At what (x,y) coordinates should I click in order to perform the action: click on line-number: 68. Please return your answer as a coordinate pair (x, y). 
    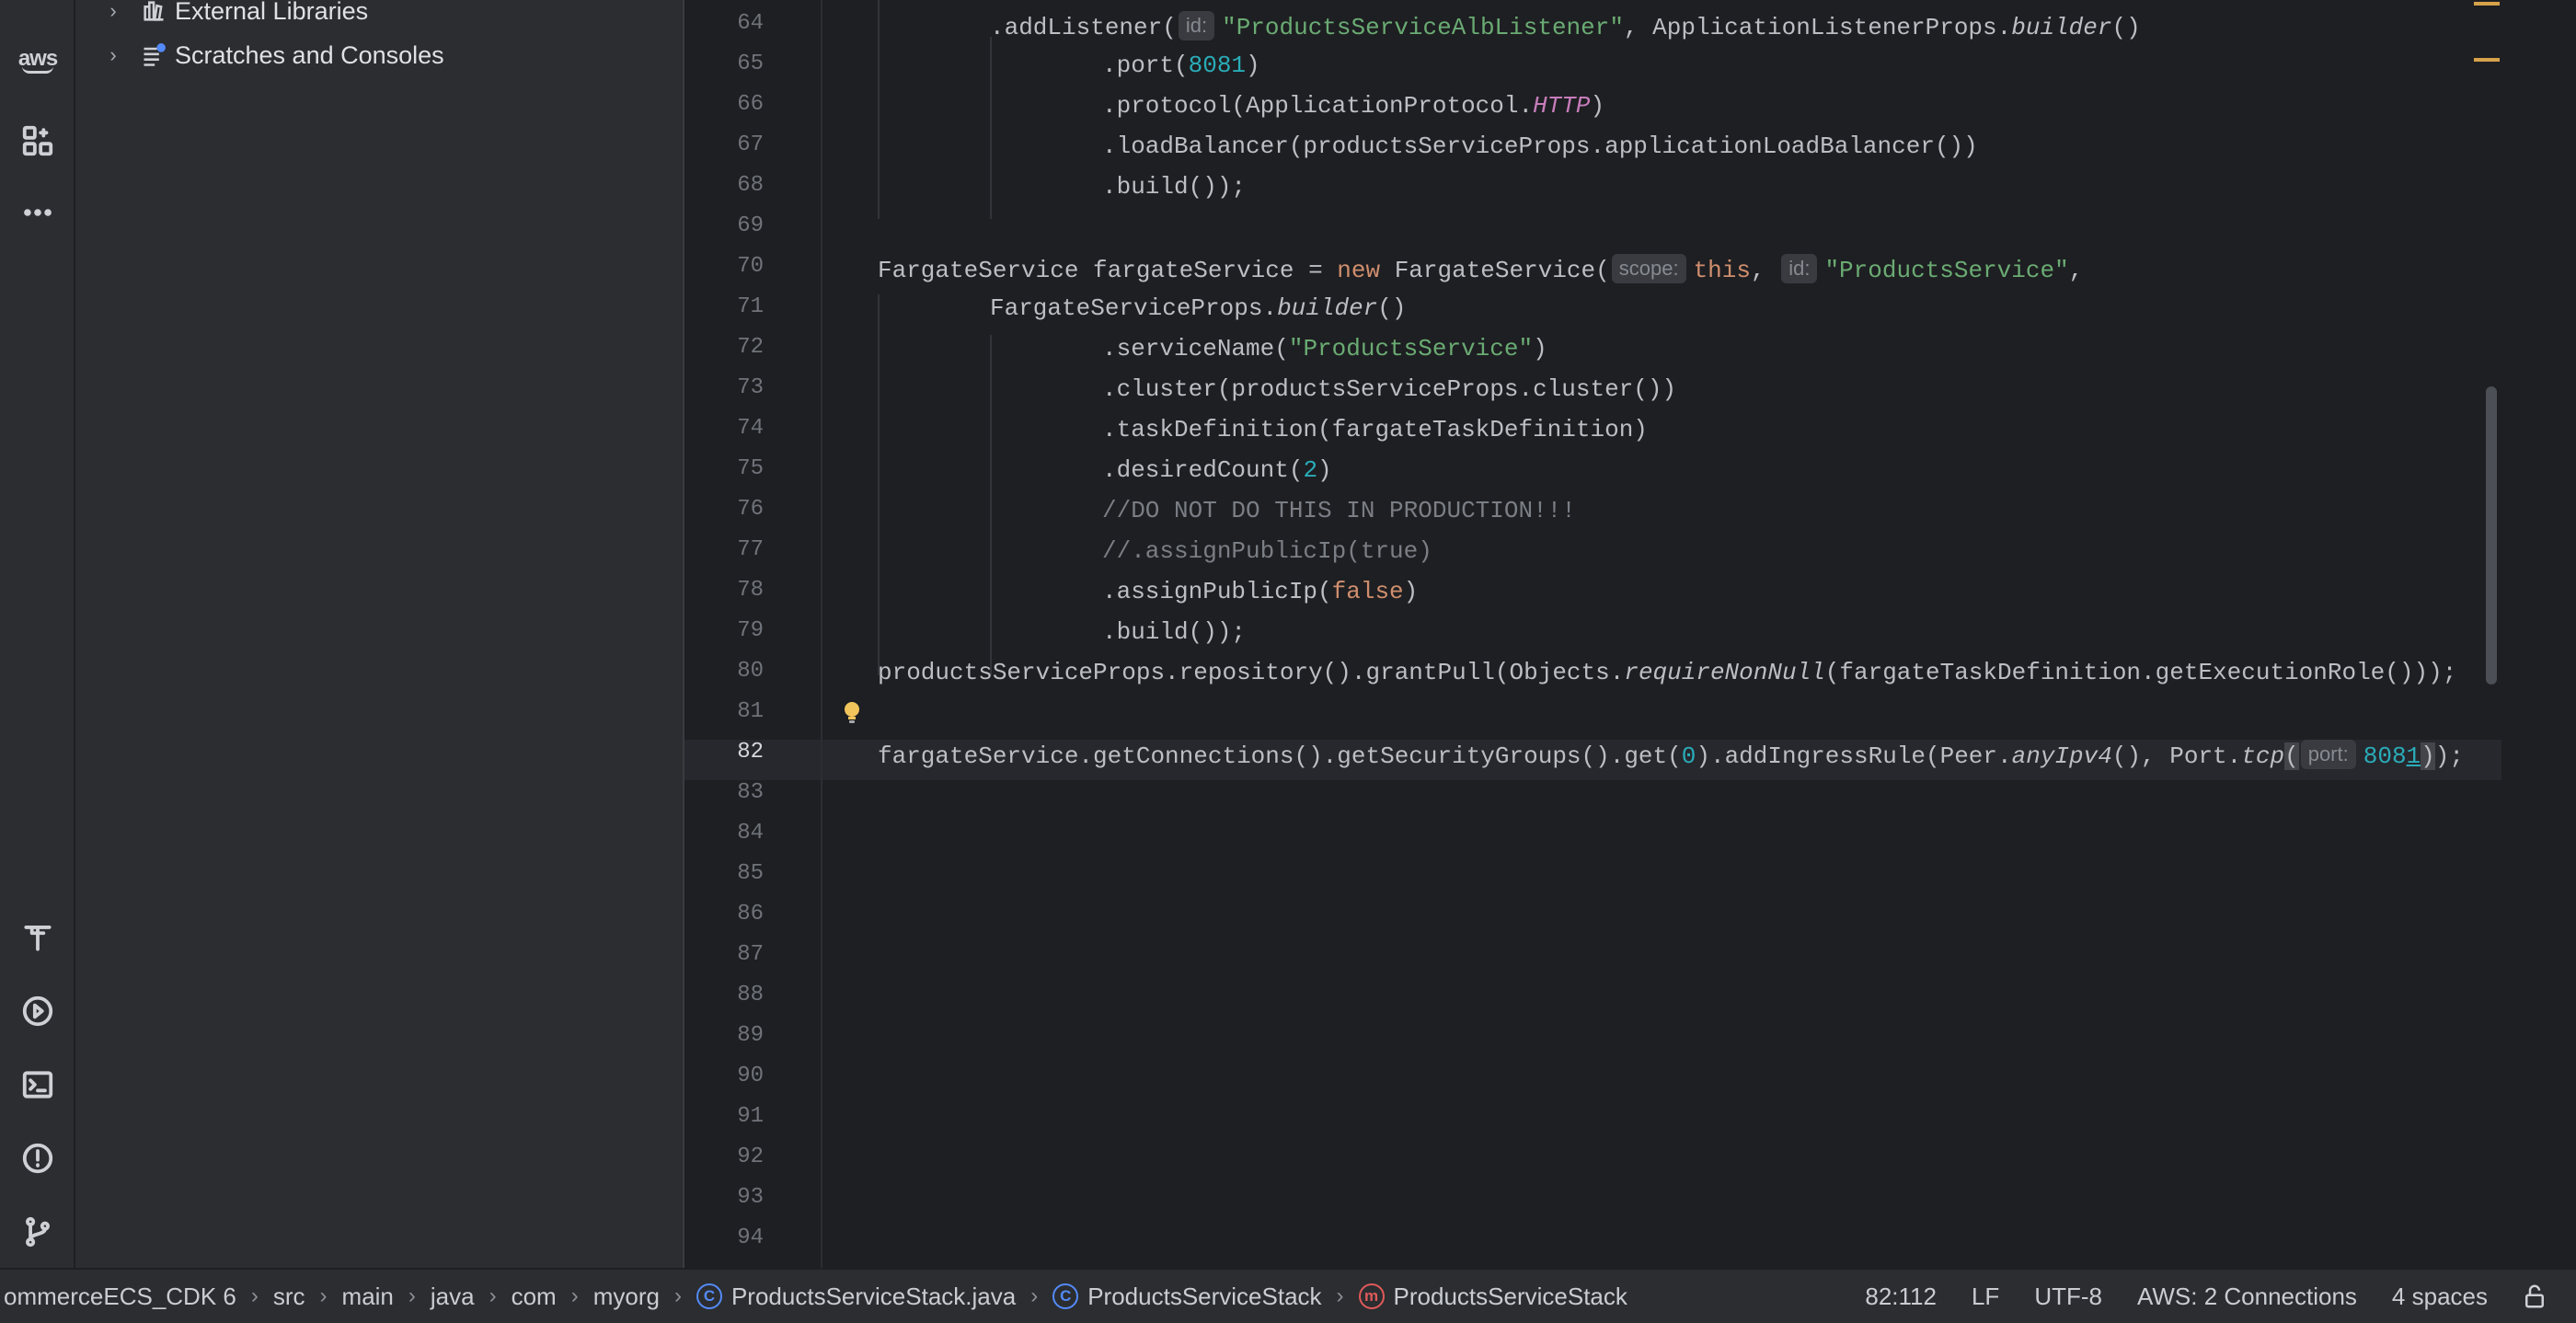
    Looking at the image, I should click on (750, 185).